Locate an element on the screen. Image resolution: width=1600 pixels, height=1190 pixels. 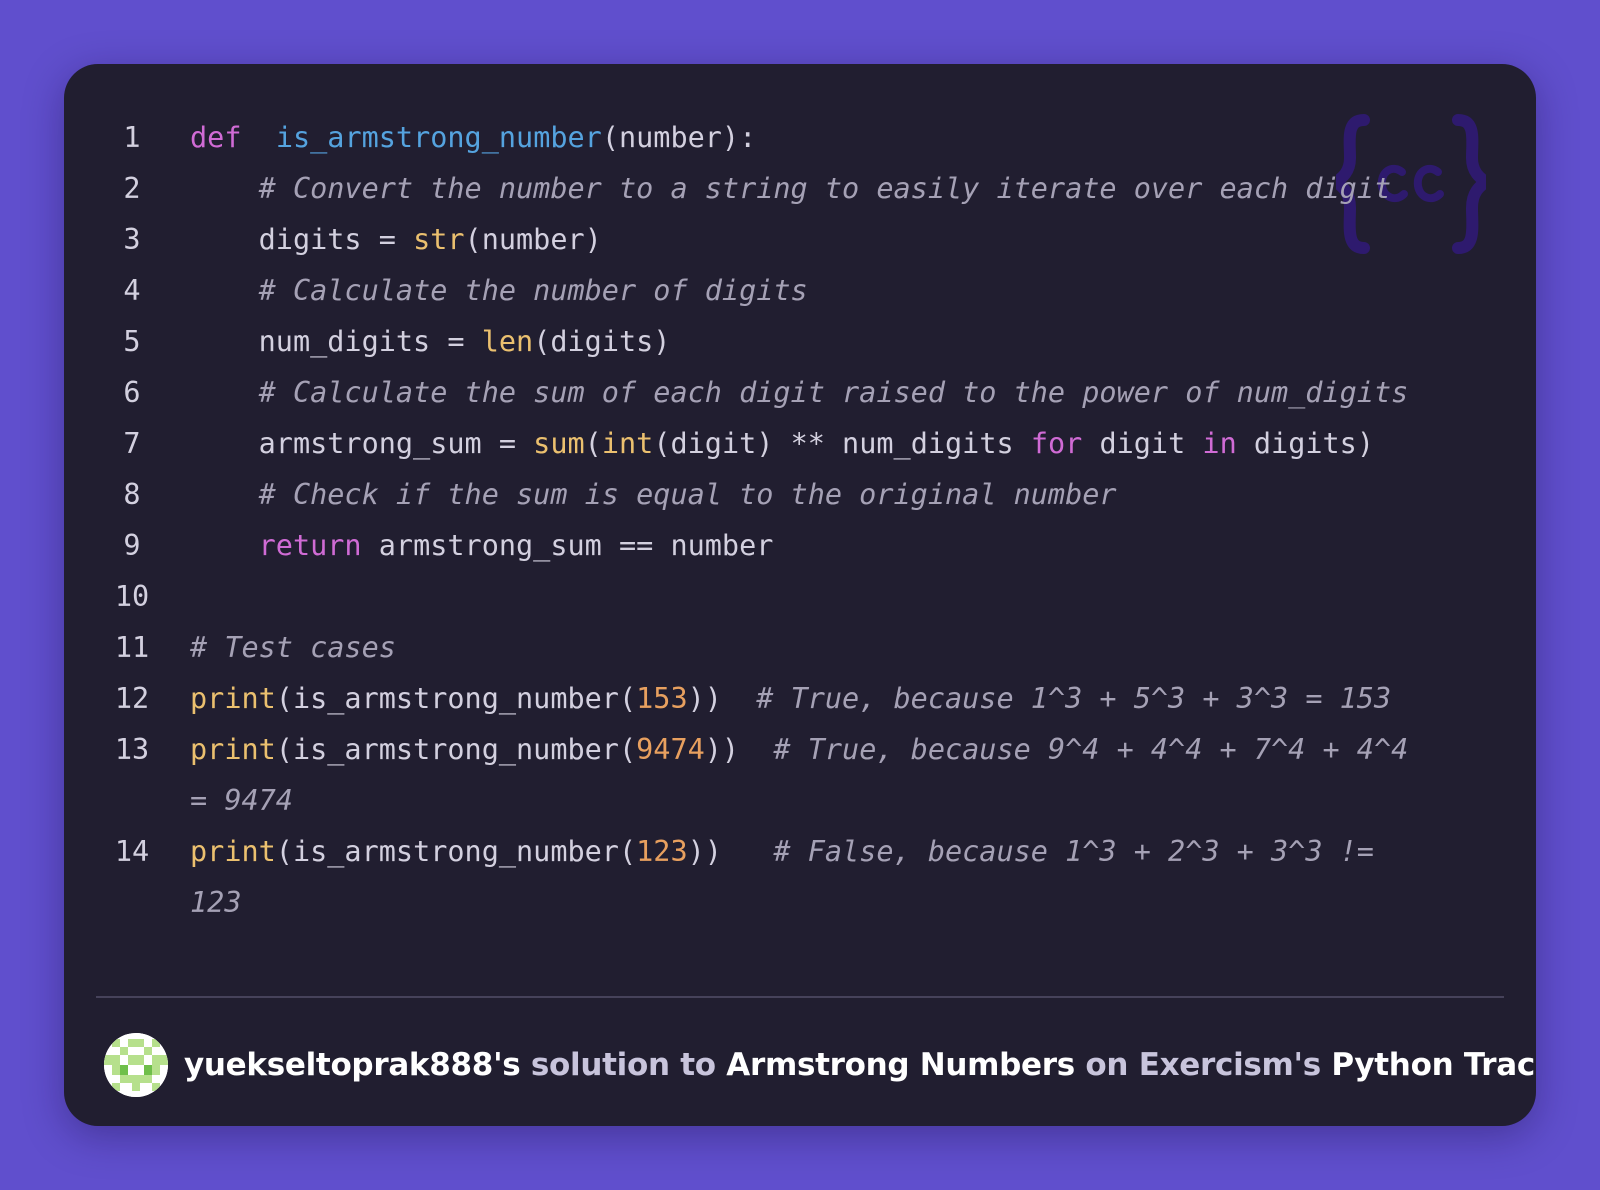
code-line: 4 # Calculate the number of digits is located at coordinates (804, 290).